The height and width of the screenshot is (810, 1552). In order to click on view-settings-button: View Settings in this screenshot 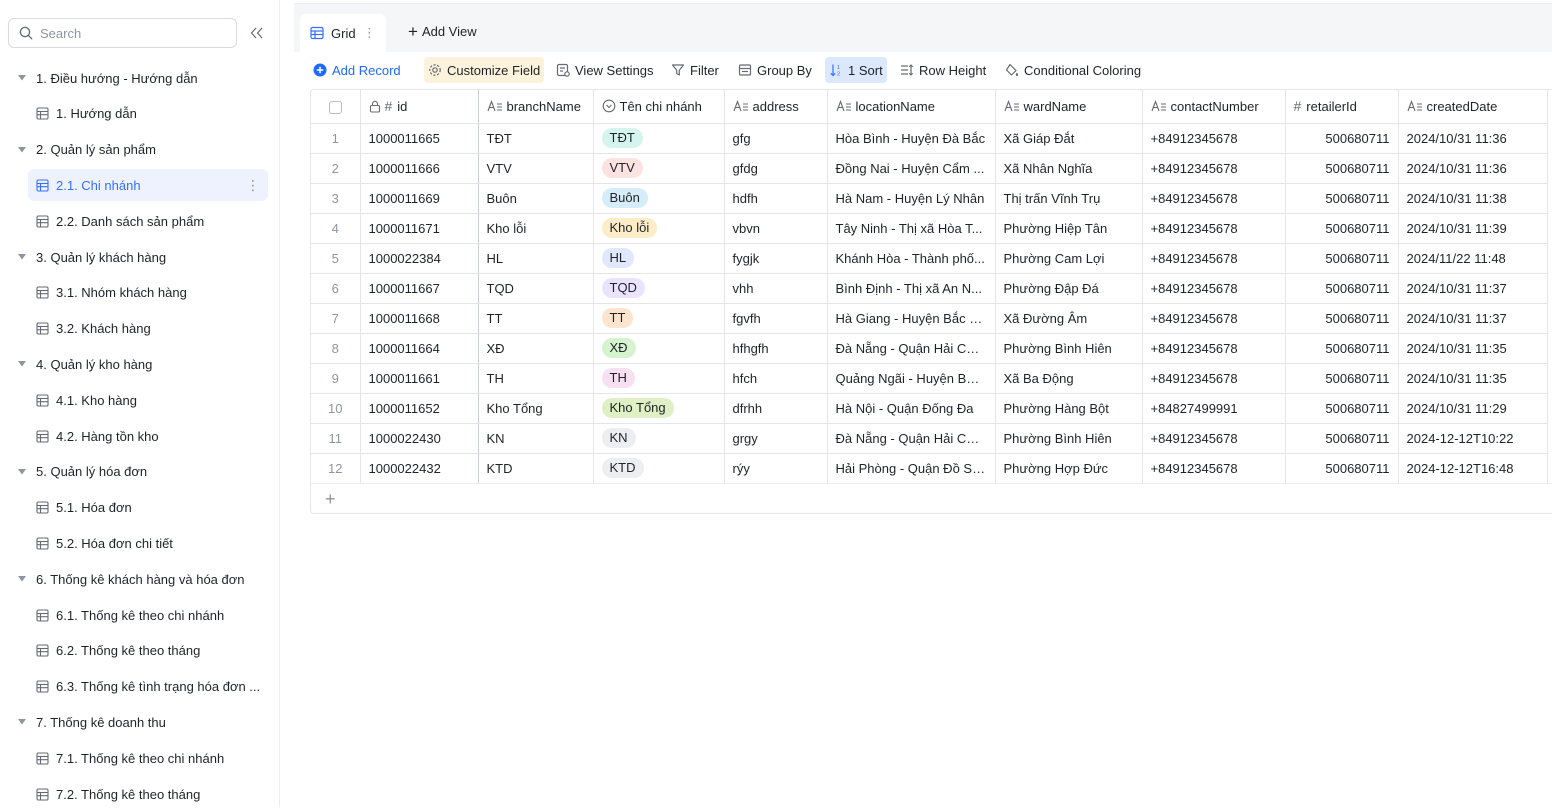, I will do `click(605, 70)`.